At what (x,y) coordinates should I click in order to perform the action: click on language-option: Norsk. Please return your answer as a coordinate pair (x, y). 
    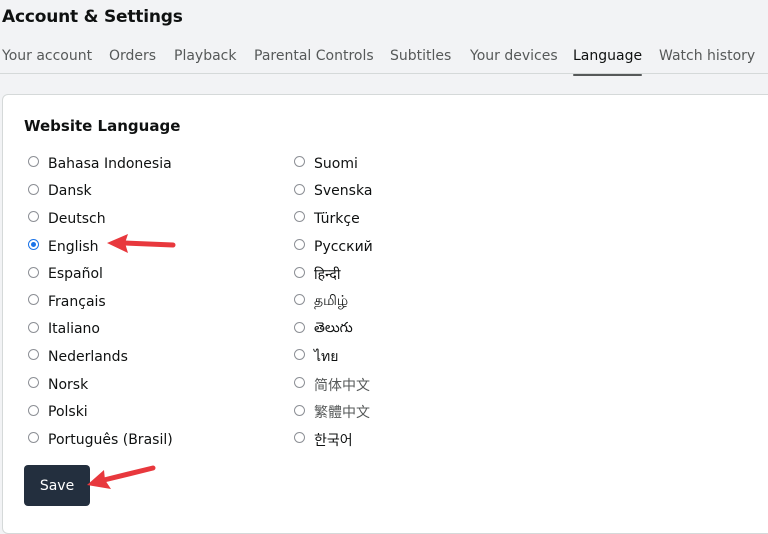
    Looking at the image, I should click on (100, 385).